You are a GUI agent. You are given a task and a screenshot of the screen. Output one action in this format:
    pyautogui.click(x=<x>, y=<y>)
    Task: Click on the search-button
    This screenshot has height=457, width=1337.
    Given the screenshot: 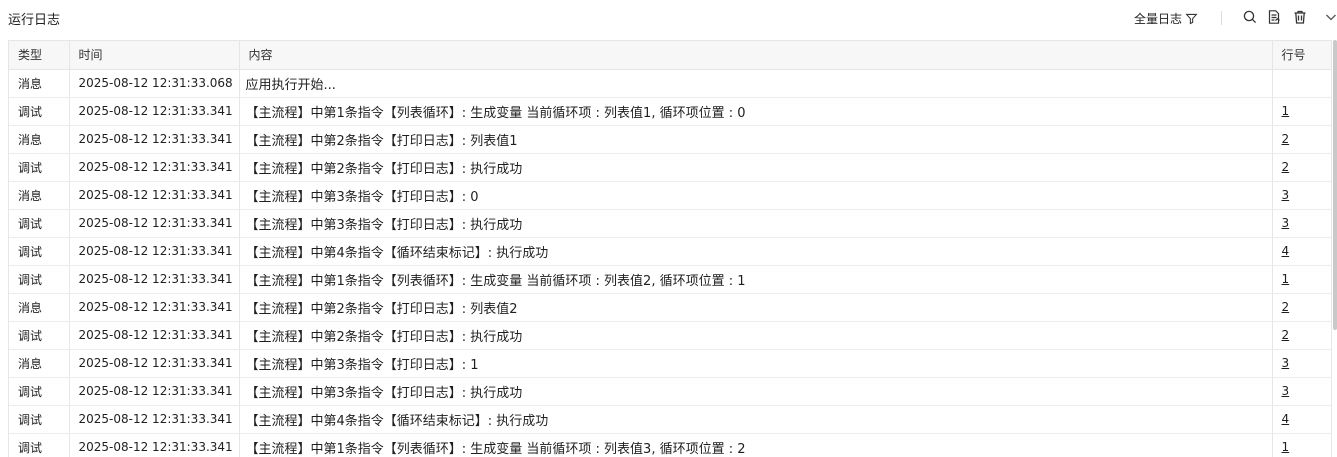 What is the action you would take?
    pyautogui.click(x=1250, y=17)
    